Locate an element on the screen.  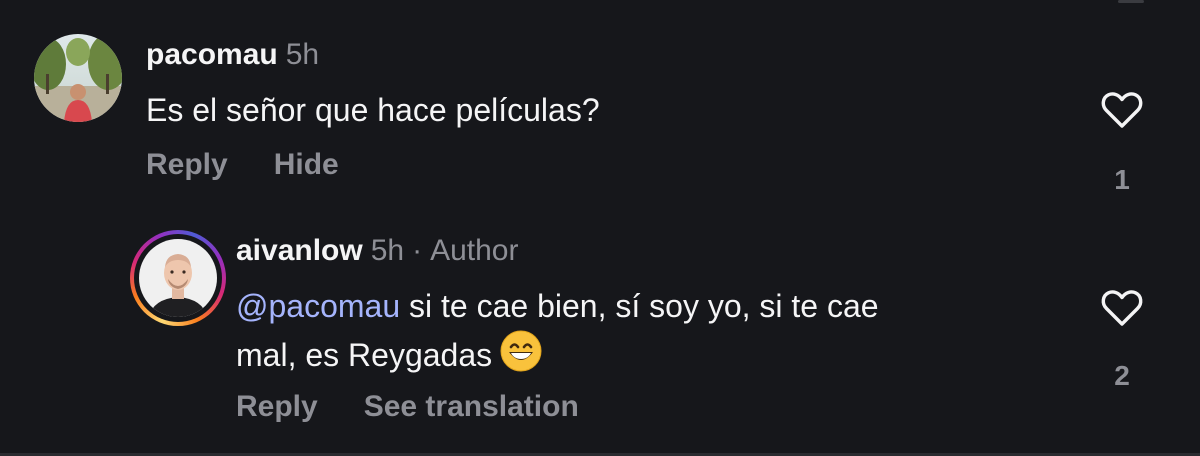
mention-link: @pacomau is located at coordinates (318, 306).